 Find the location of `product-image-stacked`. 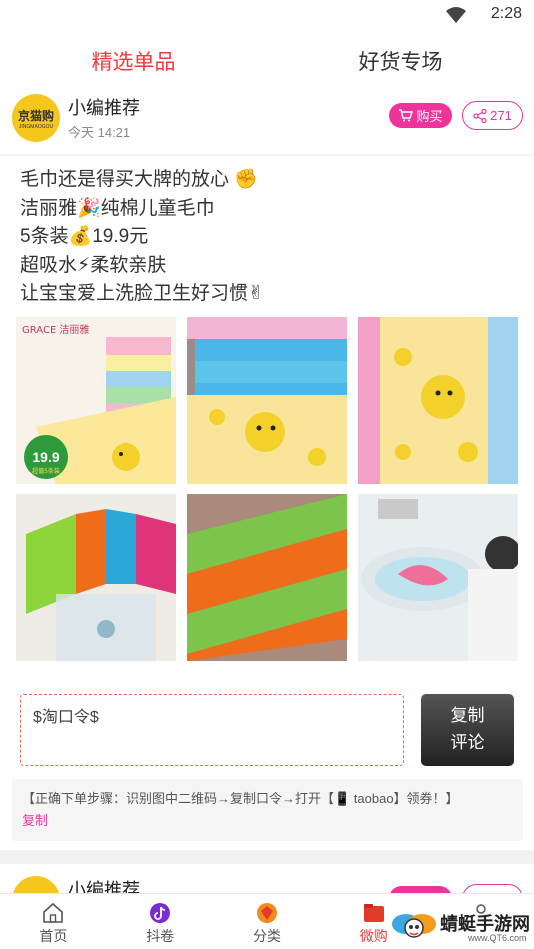

product-image-stacked is located at coordinates (267, 400).